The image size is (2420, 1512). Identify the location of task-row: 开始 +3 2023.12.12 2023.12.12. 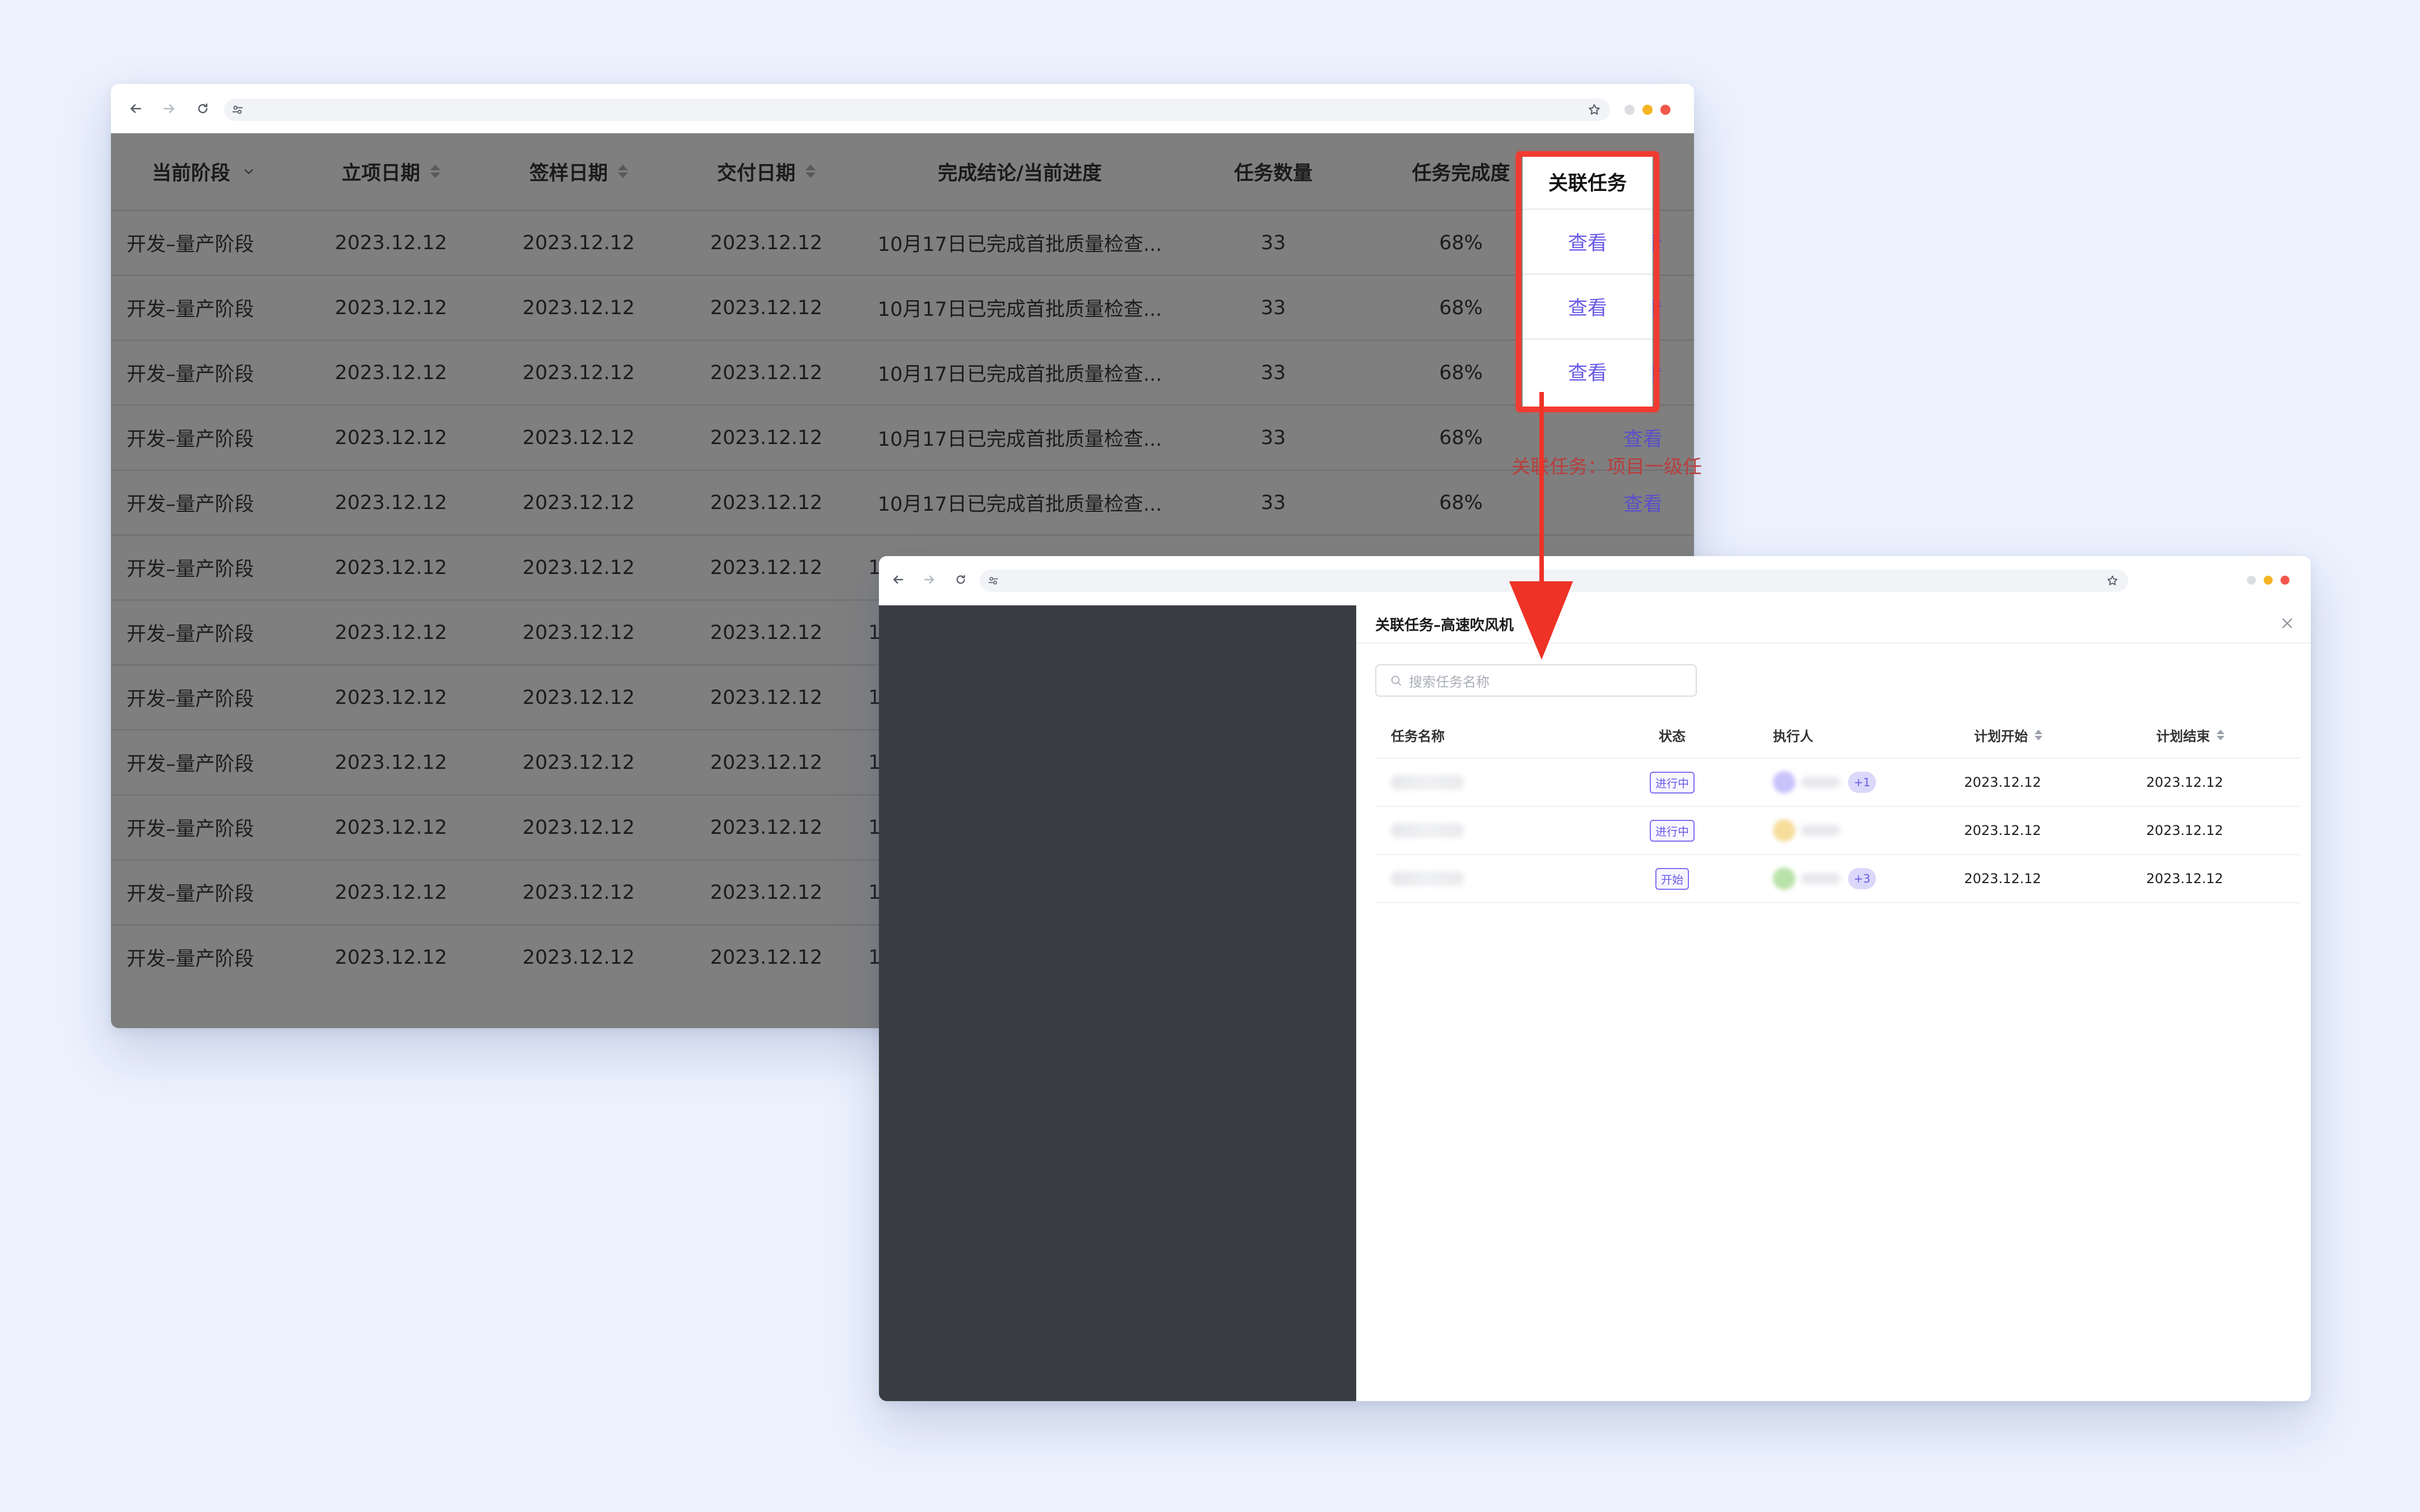
(1838, 879).